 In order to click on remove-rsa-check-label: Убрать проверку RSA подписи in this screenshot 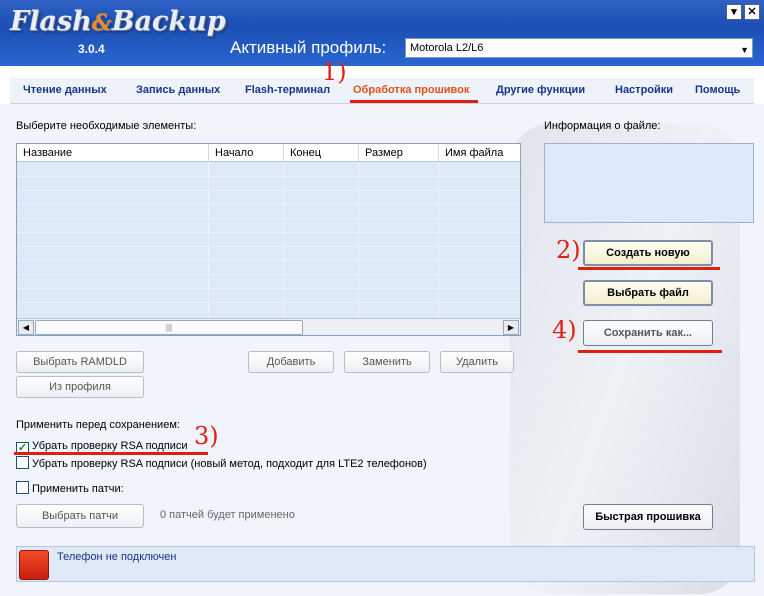, I will do `click(110, 446)`.